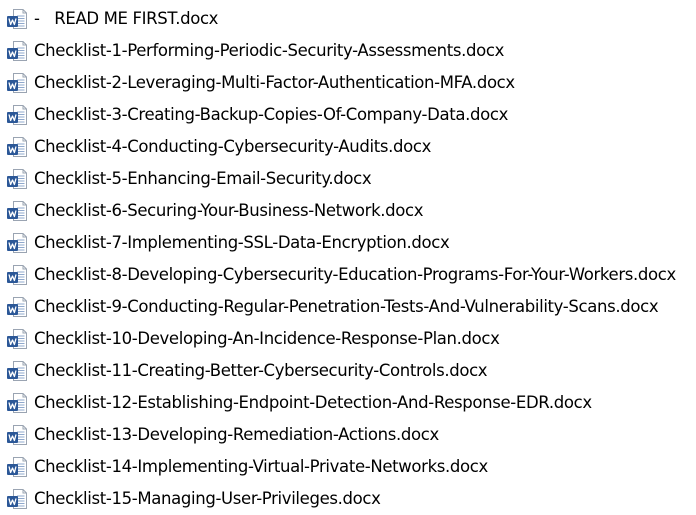 This screenshot has height=515, width=696. I want to click on file-item: - READ ME FIRST.docx, so click(348, 19).